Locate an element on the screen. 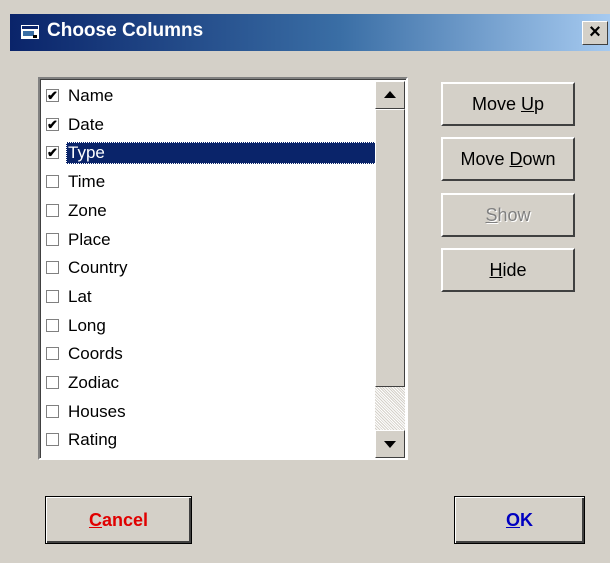 The height and width of the screenshot is (563, 610). list-item-label: Place is located at coordinates (89, 239).